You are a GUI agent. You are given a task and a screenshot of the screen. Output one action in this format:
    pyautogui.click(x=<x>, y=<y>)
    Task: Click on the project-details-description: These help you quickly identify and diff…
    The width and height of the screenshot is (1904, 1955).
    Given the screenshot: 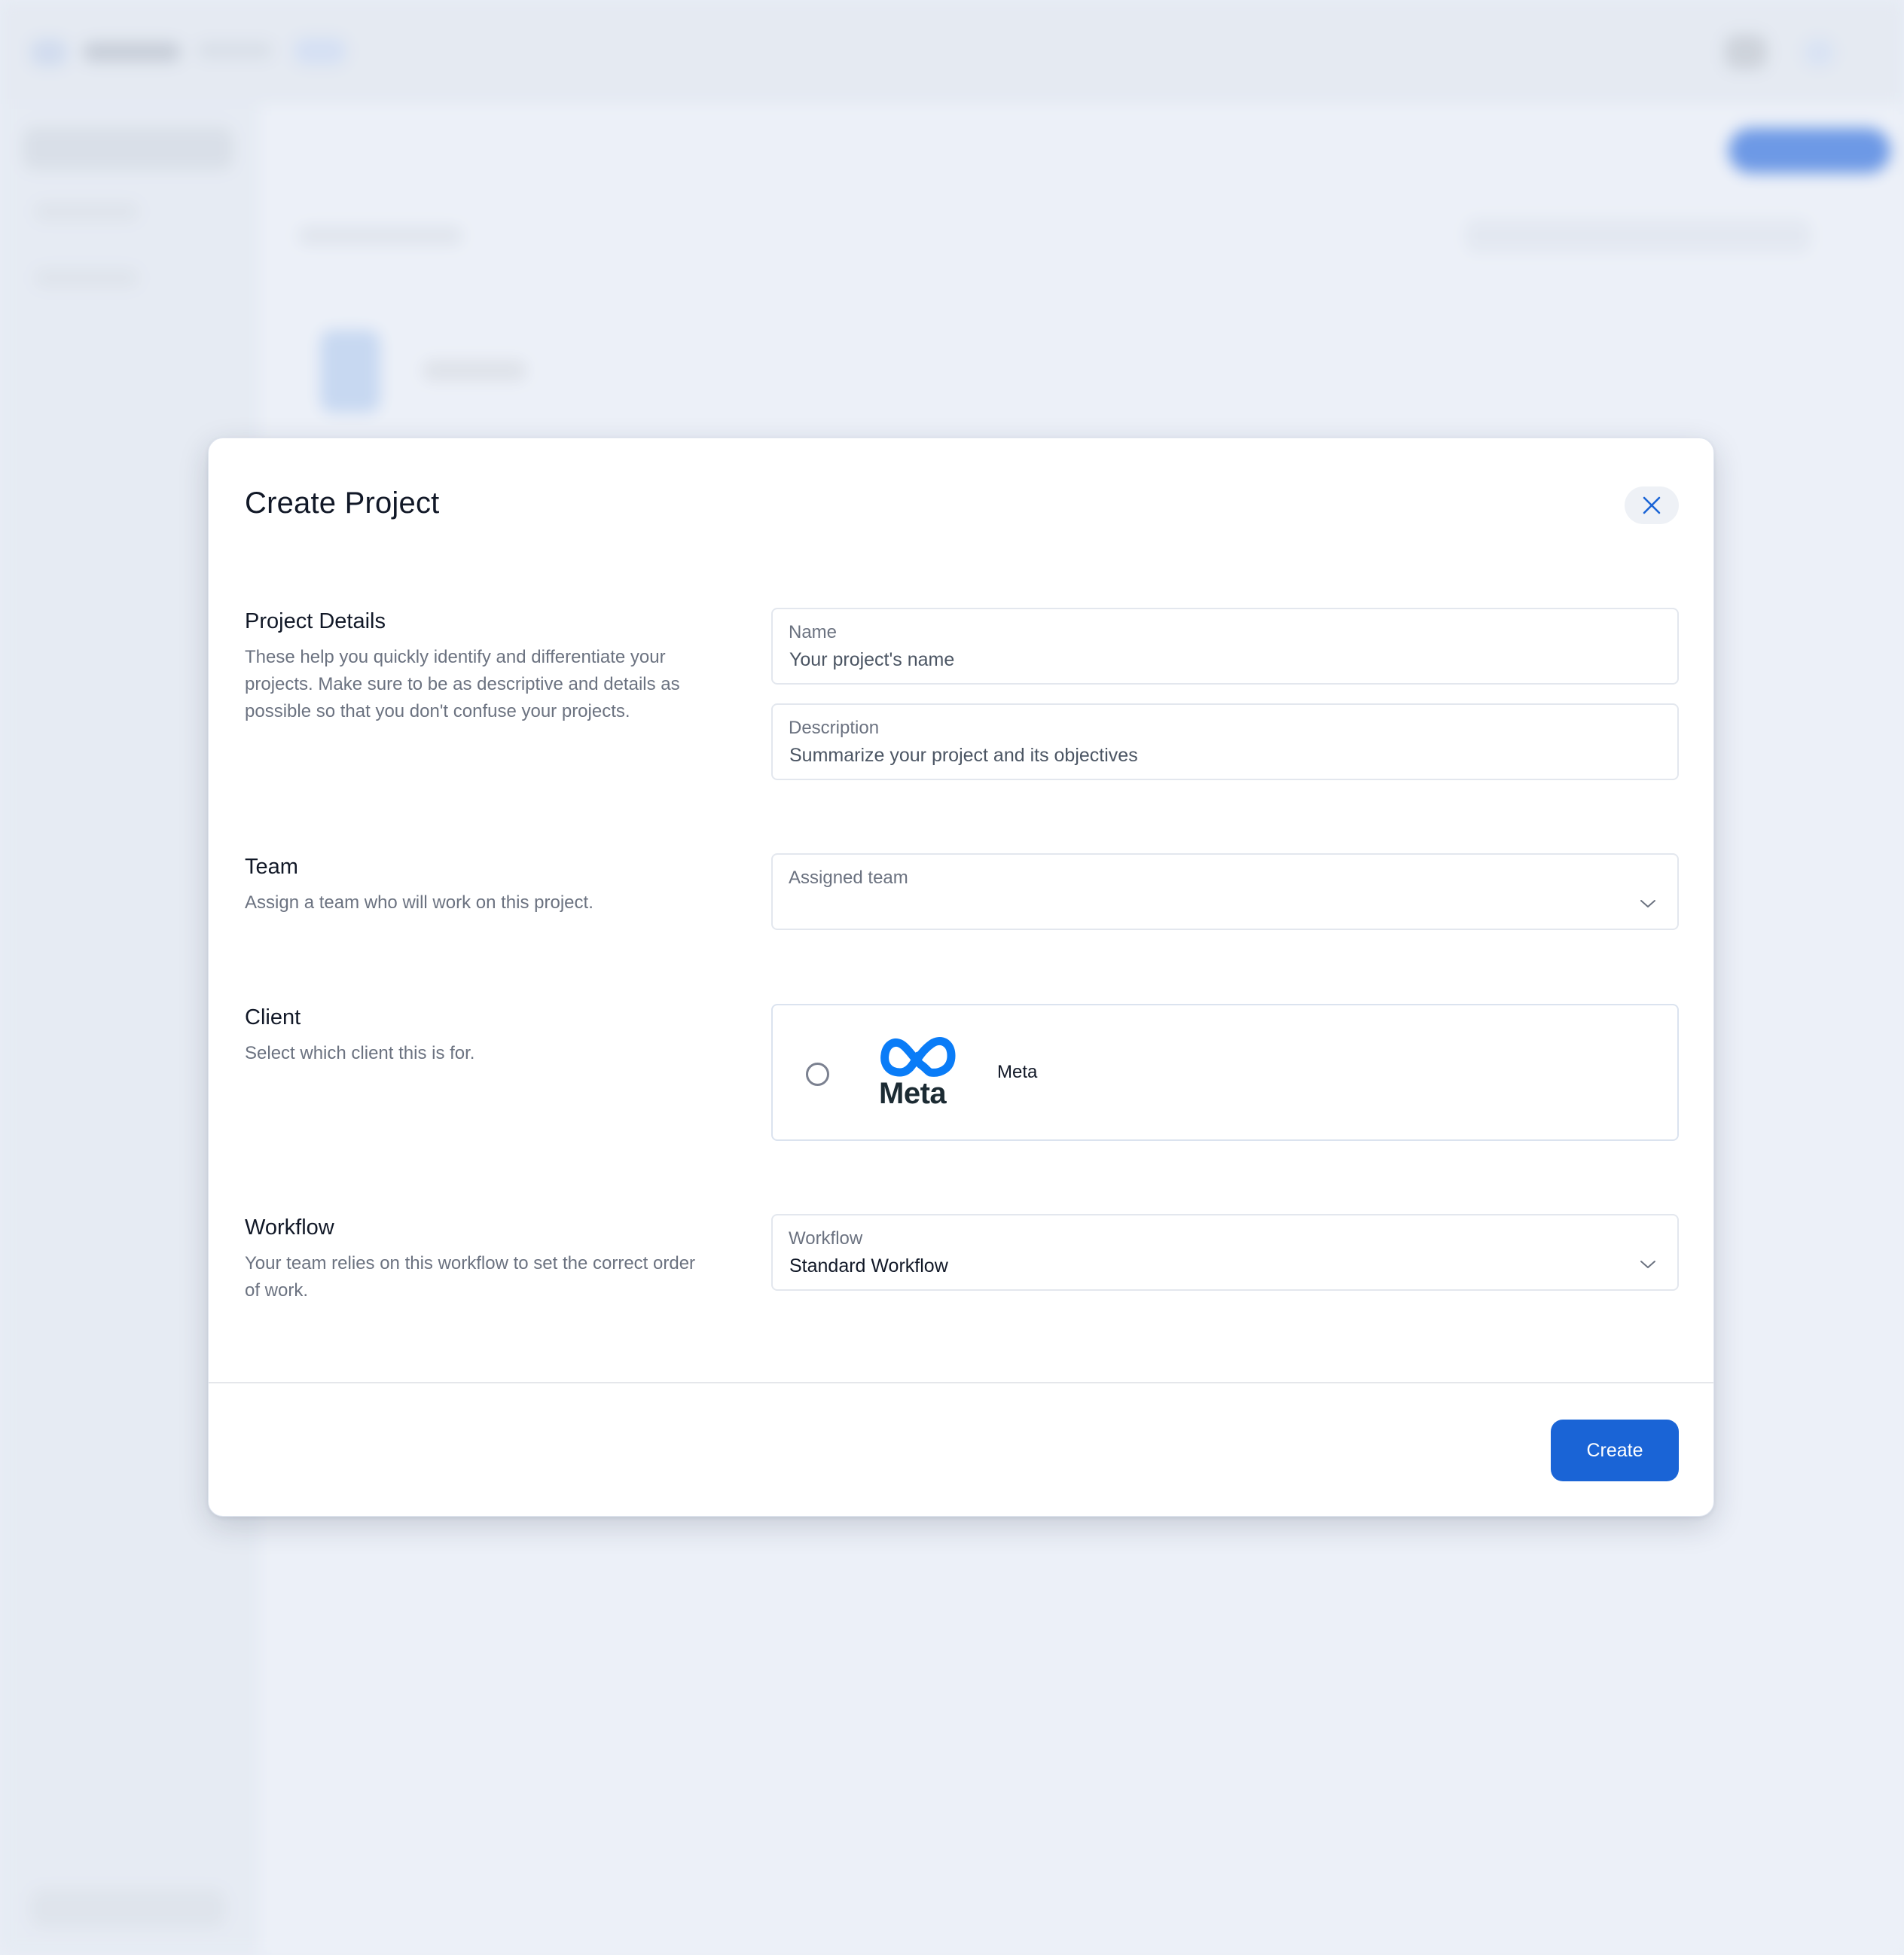 What is the action you would take?
    pyautogui.click(x=462, y=684)
    